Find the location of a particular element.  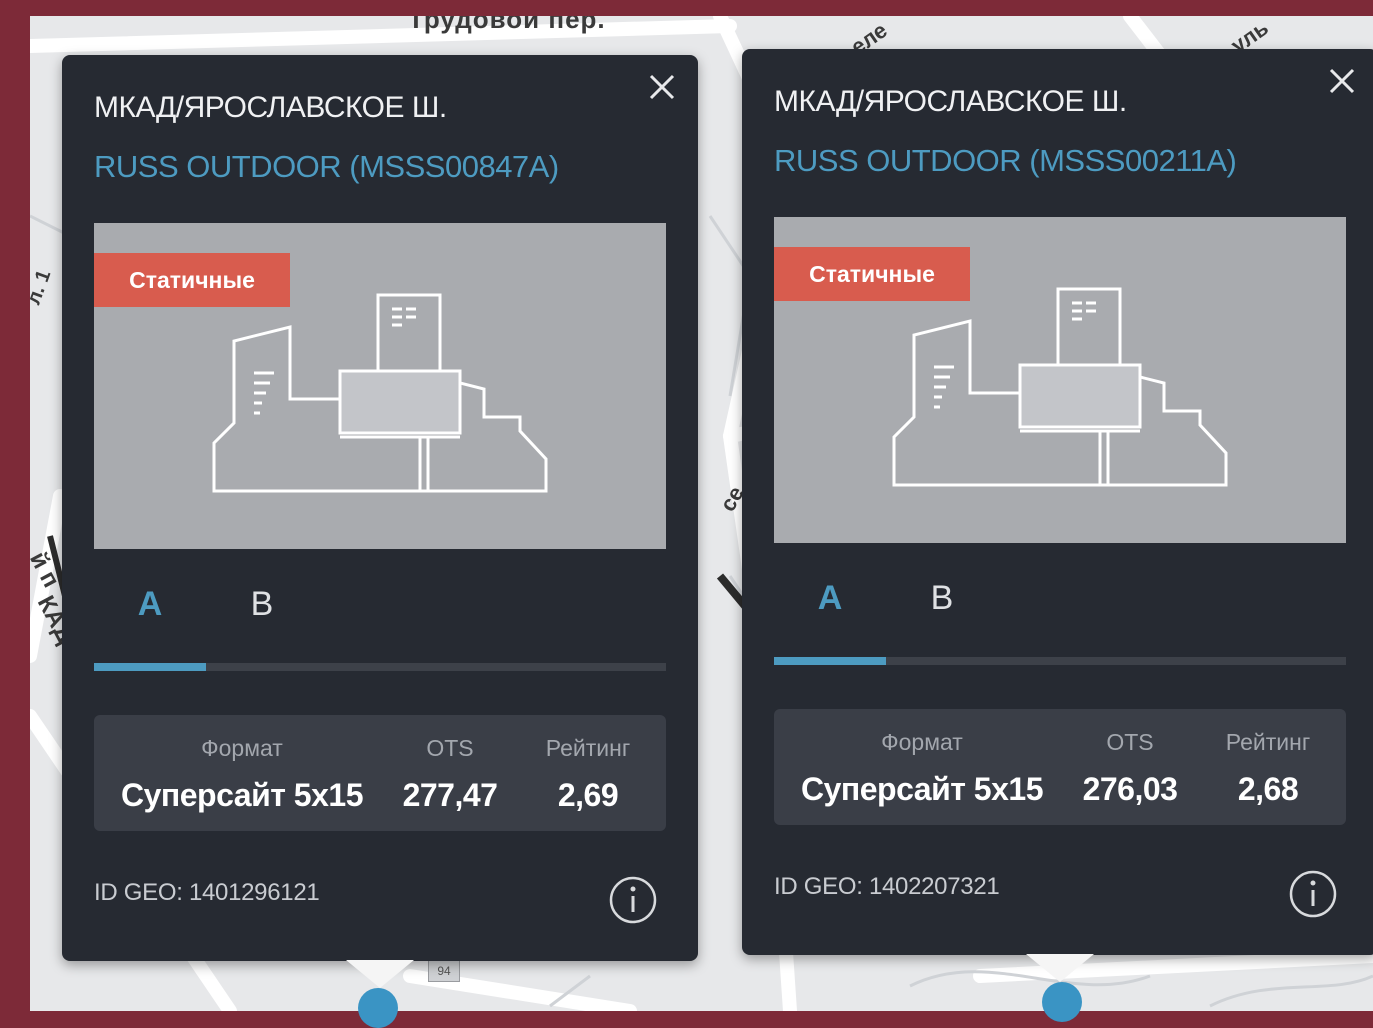

popup-pointer-right is located at coordinates (1060, 968).